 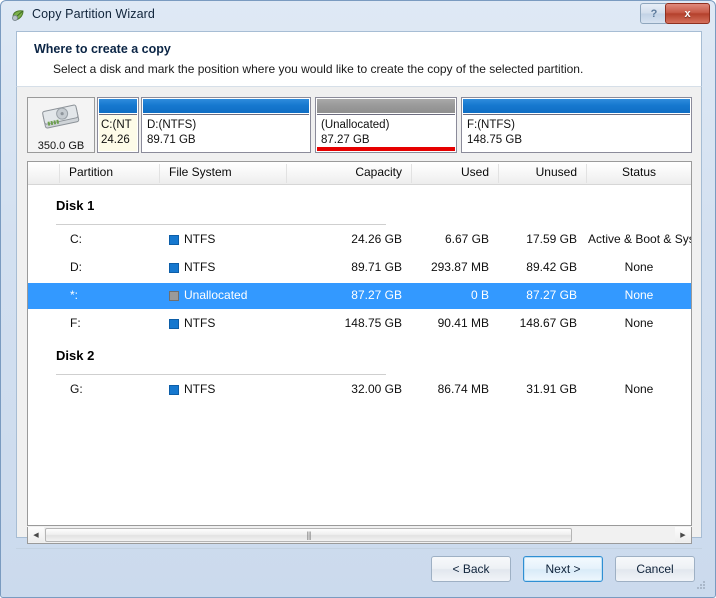 What do you see at coordinates (118, 132) in the screenshot?
I see `partition-block-body: C:(NT 24.26` at bounding box center [118, 132].